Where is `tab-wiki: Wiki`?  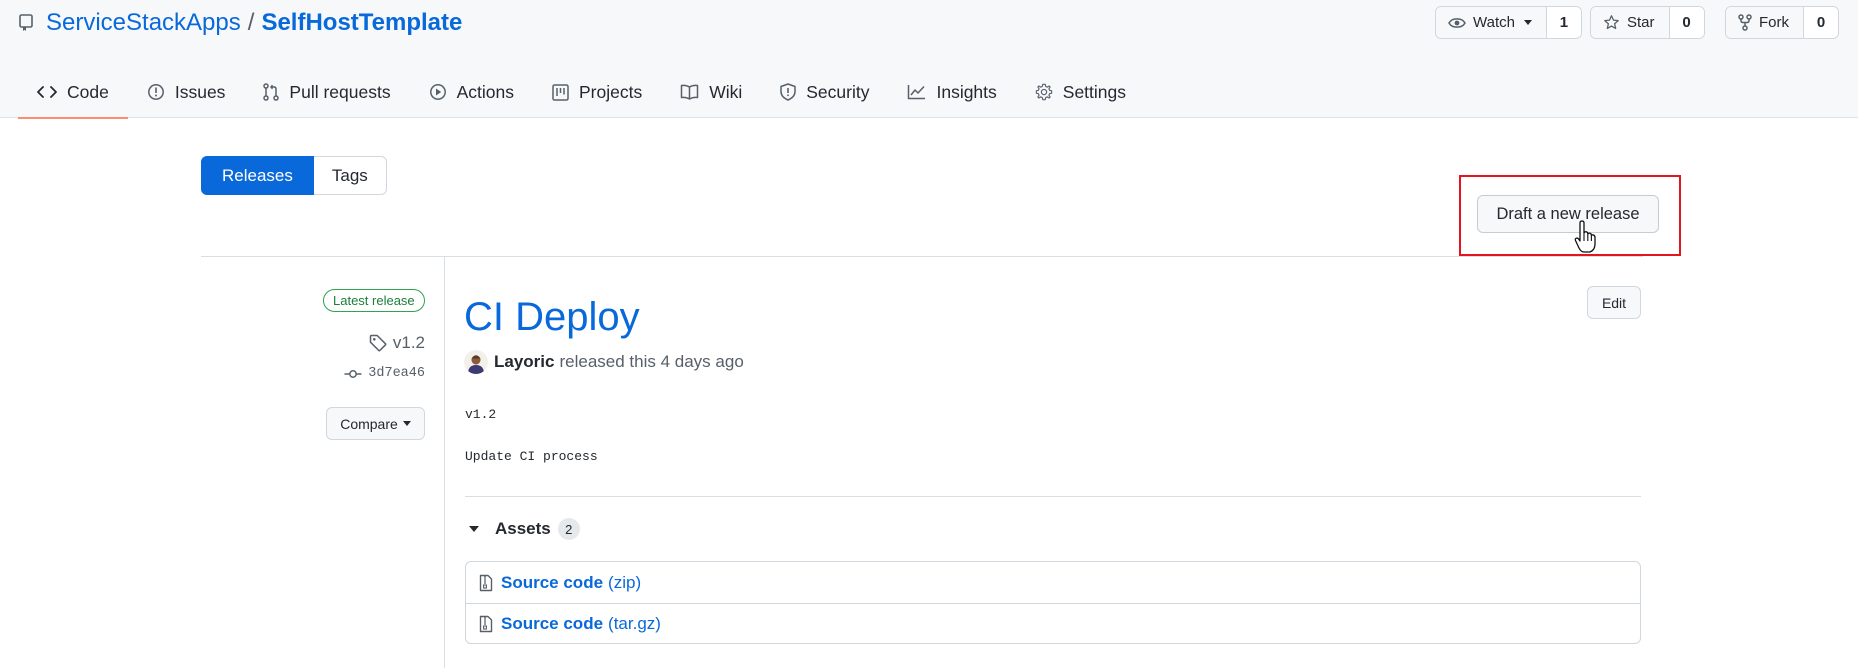 tab-wiki: Wiki is located at coordinates (711, 92).